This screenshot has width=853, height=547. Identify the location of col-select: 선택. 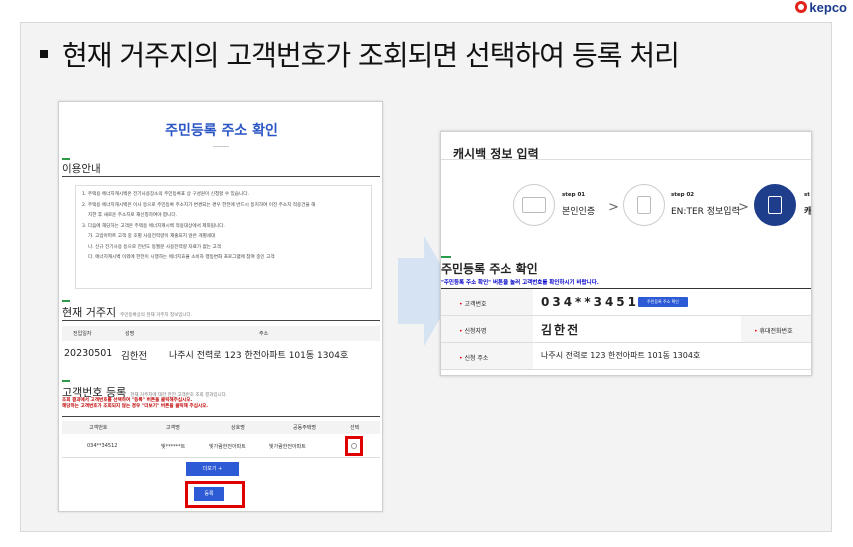
(355, 428).